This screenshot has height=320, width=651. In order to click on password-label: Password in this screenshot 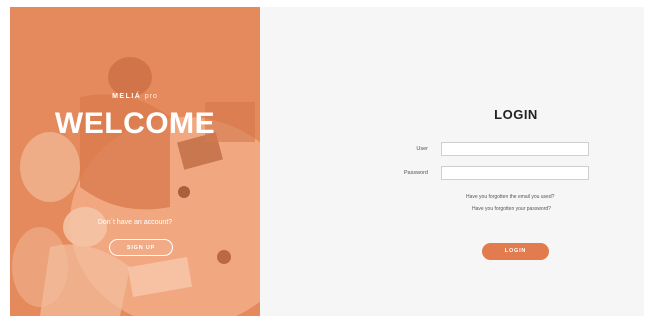, I will do `click(415, 173)`.